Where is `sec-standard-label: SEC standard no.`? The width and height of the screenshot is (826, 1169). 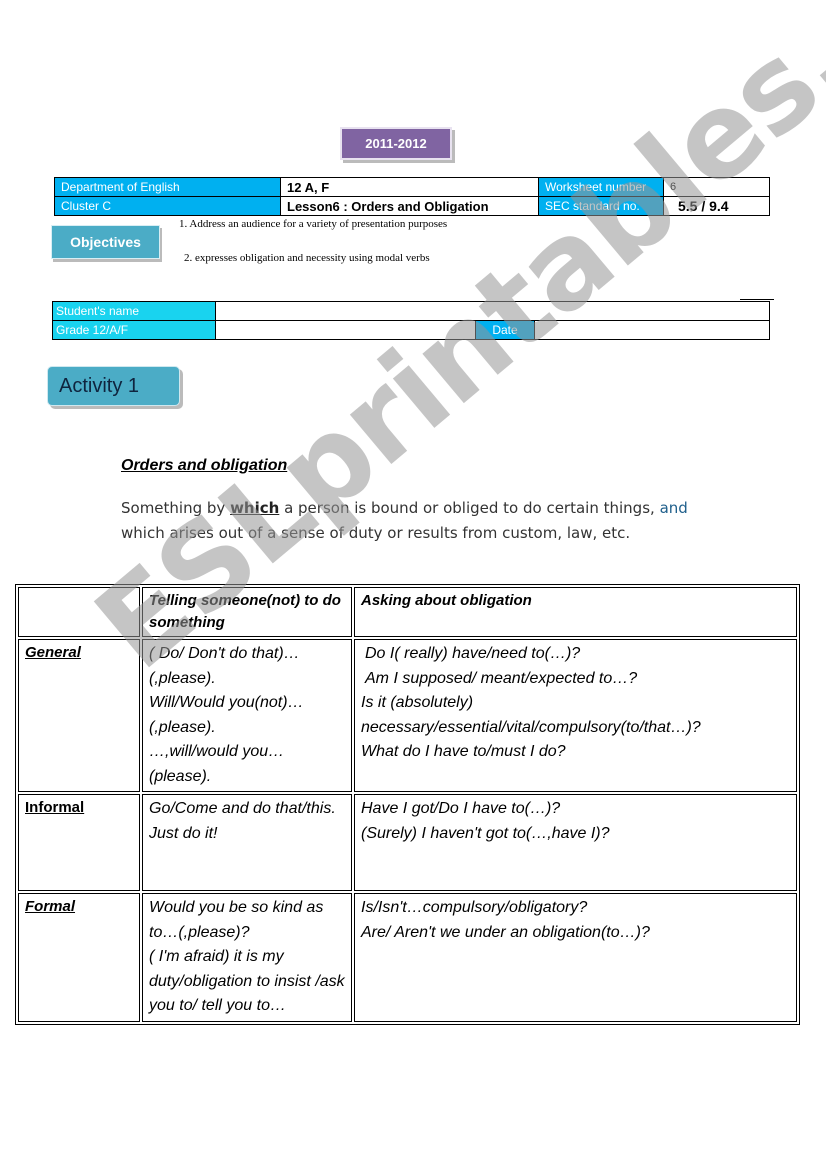
sec-standard-label: SEC standard no. is located at coordinates (601, 206).